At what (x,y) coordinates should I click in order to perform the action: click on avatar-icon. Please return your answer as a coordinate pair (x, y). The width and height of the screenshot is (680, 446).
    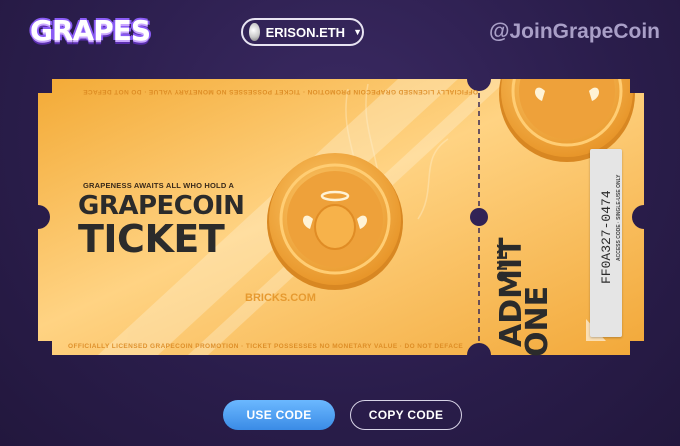
    Looking at the image, I should click on (254, 32).